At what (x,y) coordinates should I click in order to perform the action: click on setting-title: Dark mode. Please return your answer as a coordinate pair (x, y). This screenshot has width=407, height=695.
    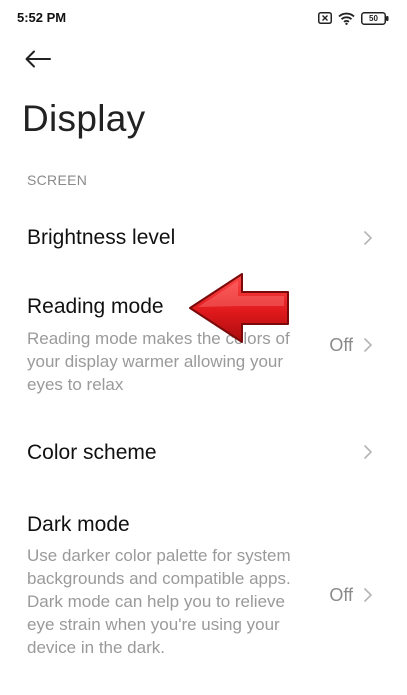
    Looking at the image, I should click on (78, 524).